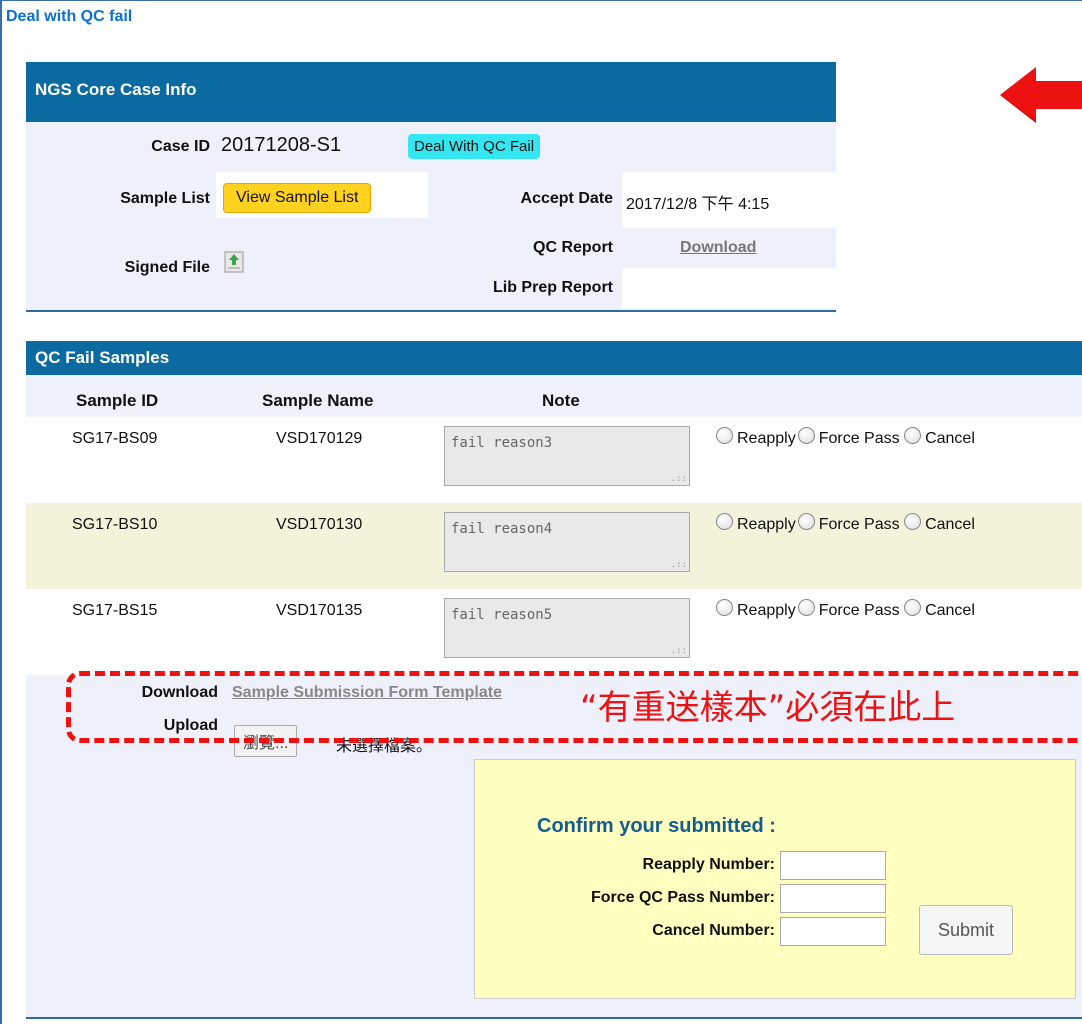  Describe the element at coordinates (682, 897) in the screenshot. I see `force-pass-number-label: Force QC Pass Number:` at that location.